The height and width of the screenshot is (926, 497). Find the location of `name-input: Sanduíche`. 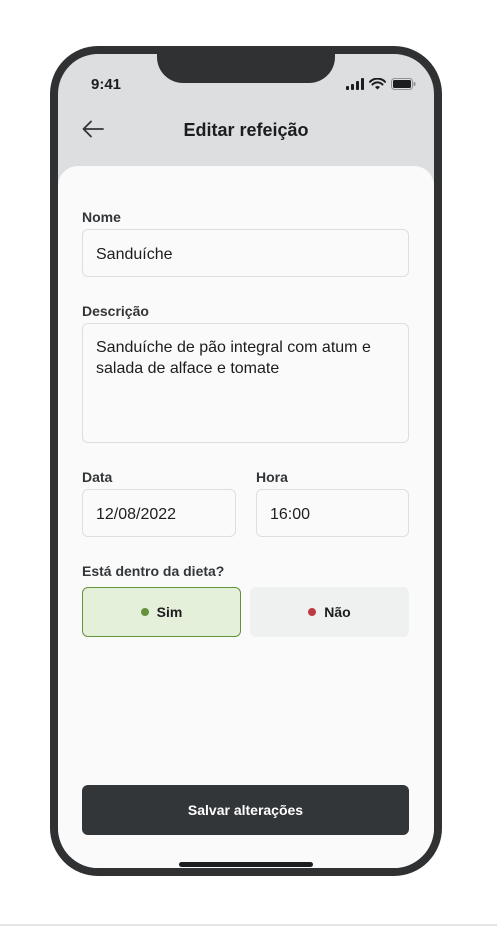

name-input: Sanduíche is located at coordinates (245, 253).